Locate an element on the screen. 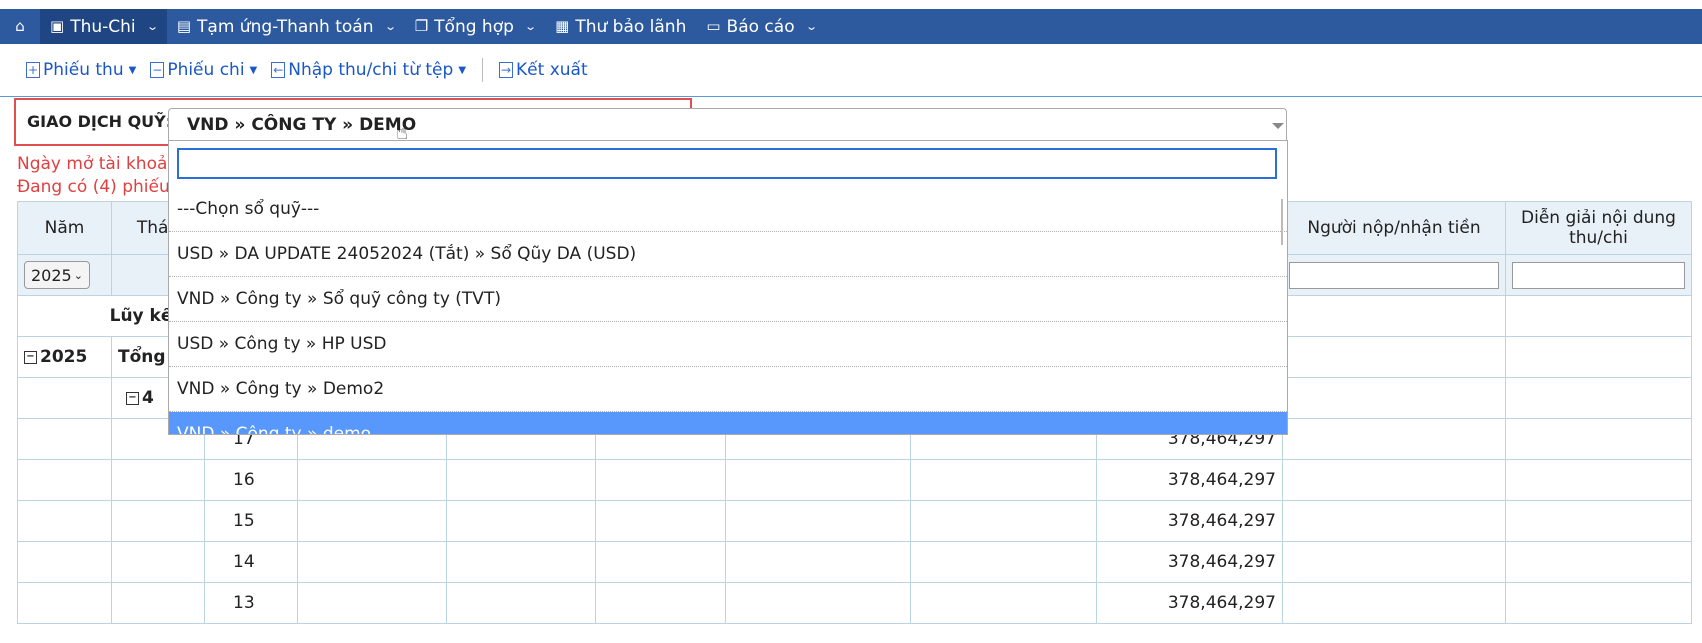 The width and height of the screenshot is (1702, 643). dropdown-search-input is located at coordinates (733, 163).